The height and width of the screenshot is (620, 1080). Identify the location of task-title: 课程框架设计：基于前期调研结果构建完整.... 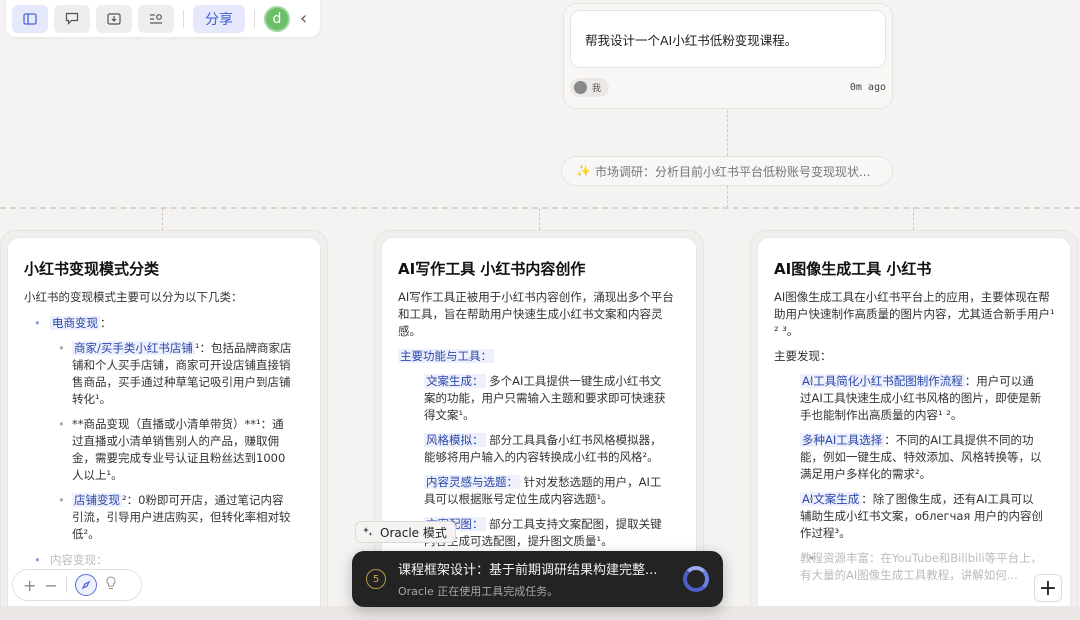
(528, 570).